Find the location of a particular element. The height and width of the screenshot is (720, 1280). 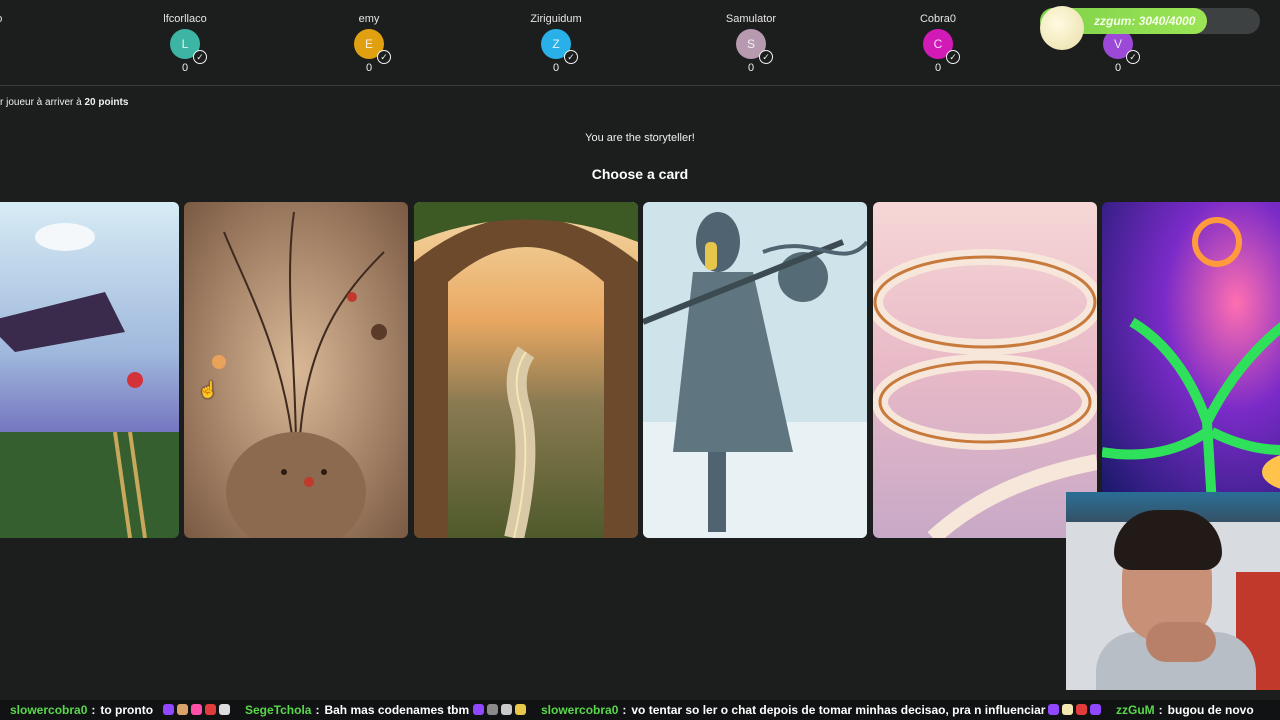

card-stone-arch-road is located at coordinates (526, 370).